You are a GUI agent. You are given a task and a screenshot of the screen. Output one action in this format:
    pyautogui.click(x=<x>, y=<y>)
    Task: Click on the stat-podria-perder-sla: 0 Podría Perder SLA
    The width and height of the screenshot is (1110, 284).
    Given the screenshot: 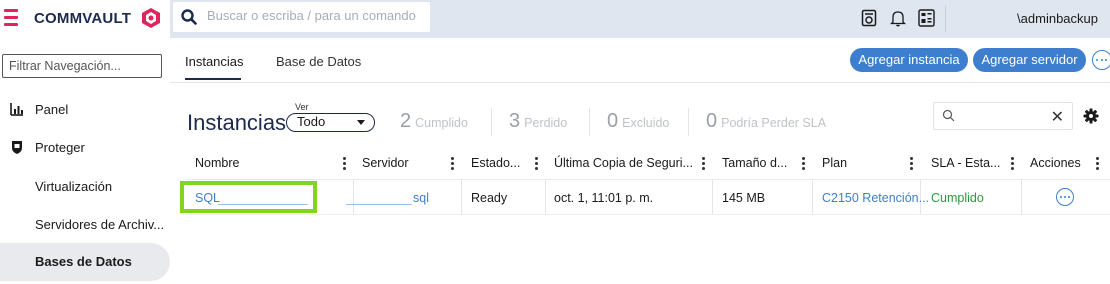 What is the action you would take?
    pyautogui.click(x=766, y=121)
    